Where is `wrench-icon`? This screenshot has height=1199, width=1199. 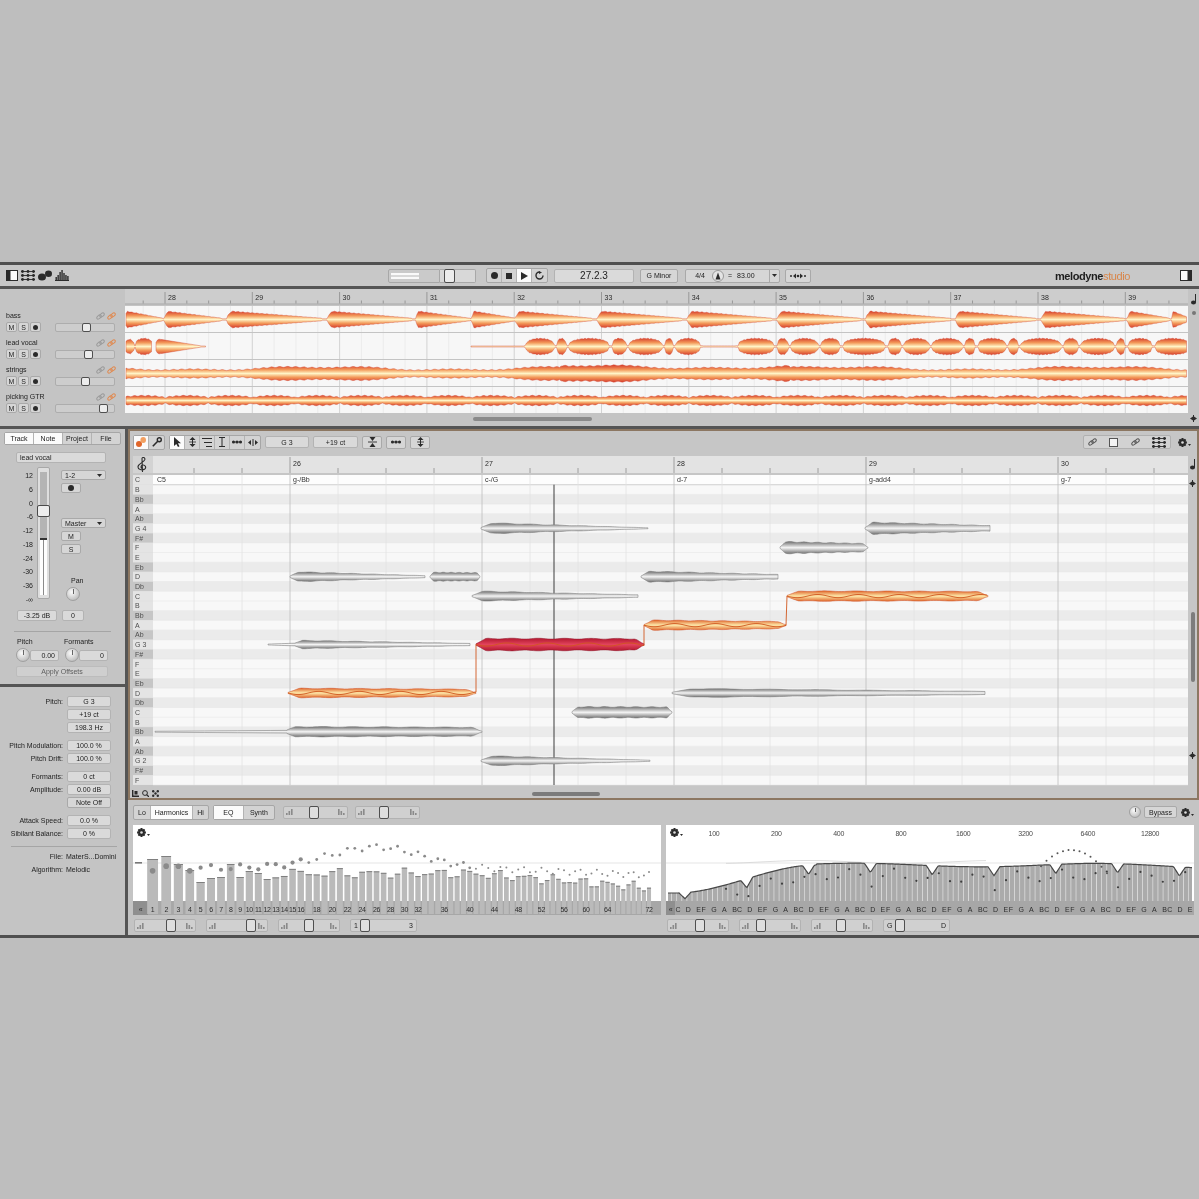 wrench-icon is located at coordinates (156, 442).